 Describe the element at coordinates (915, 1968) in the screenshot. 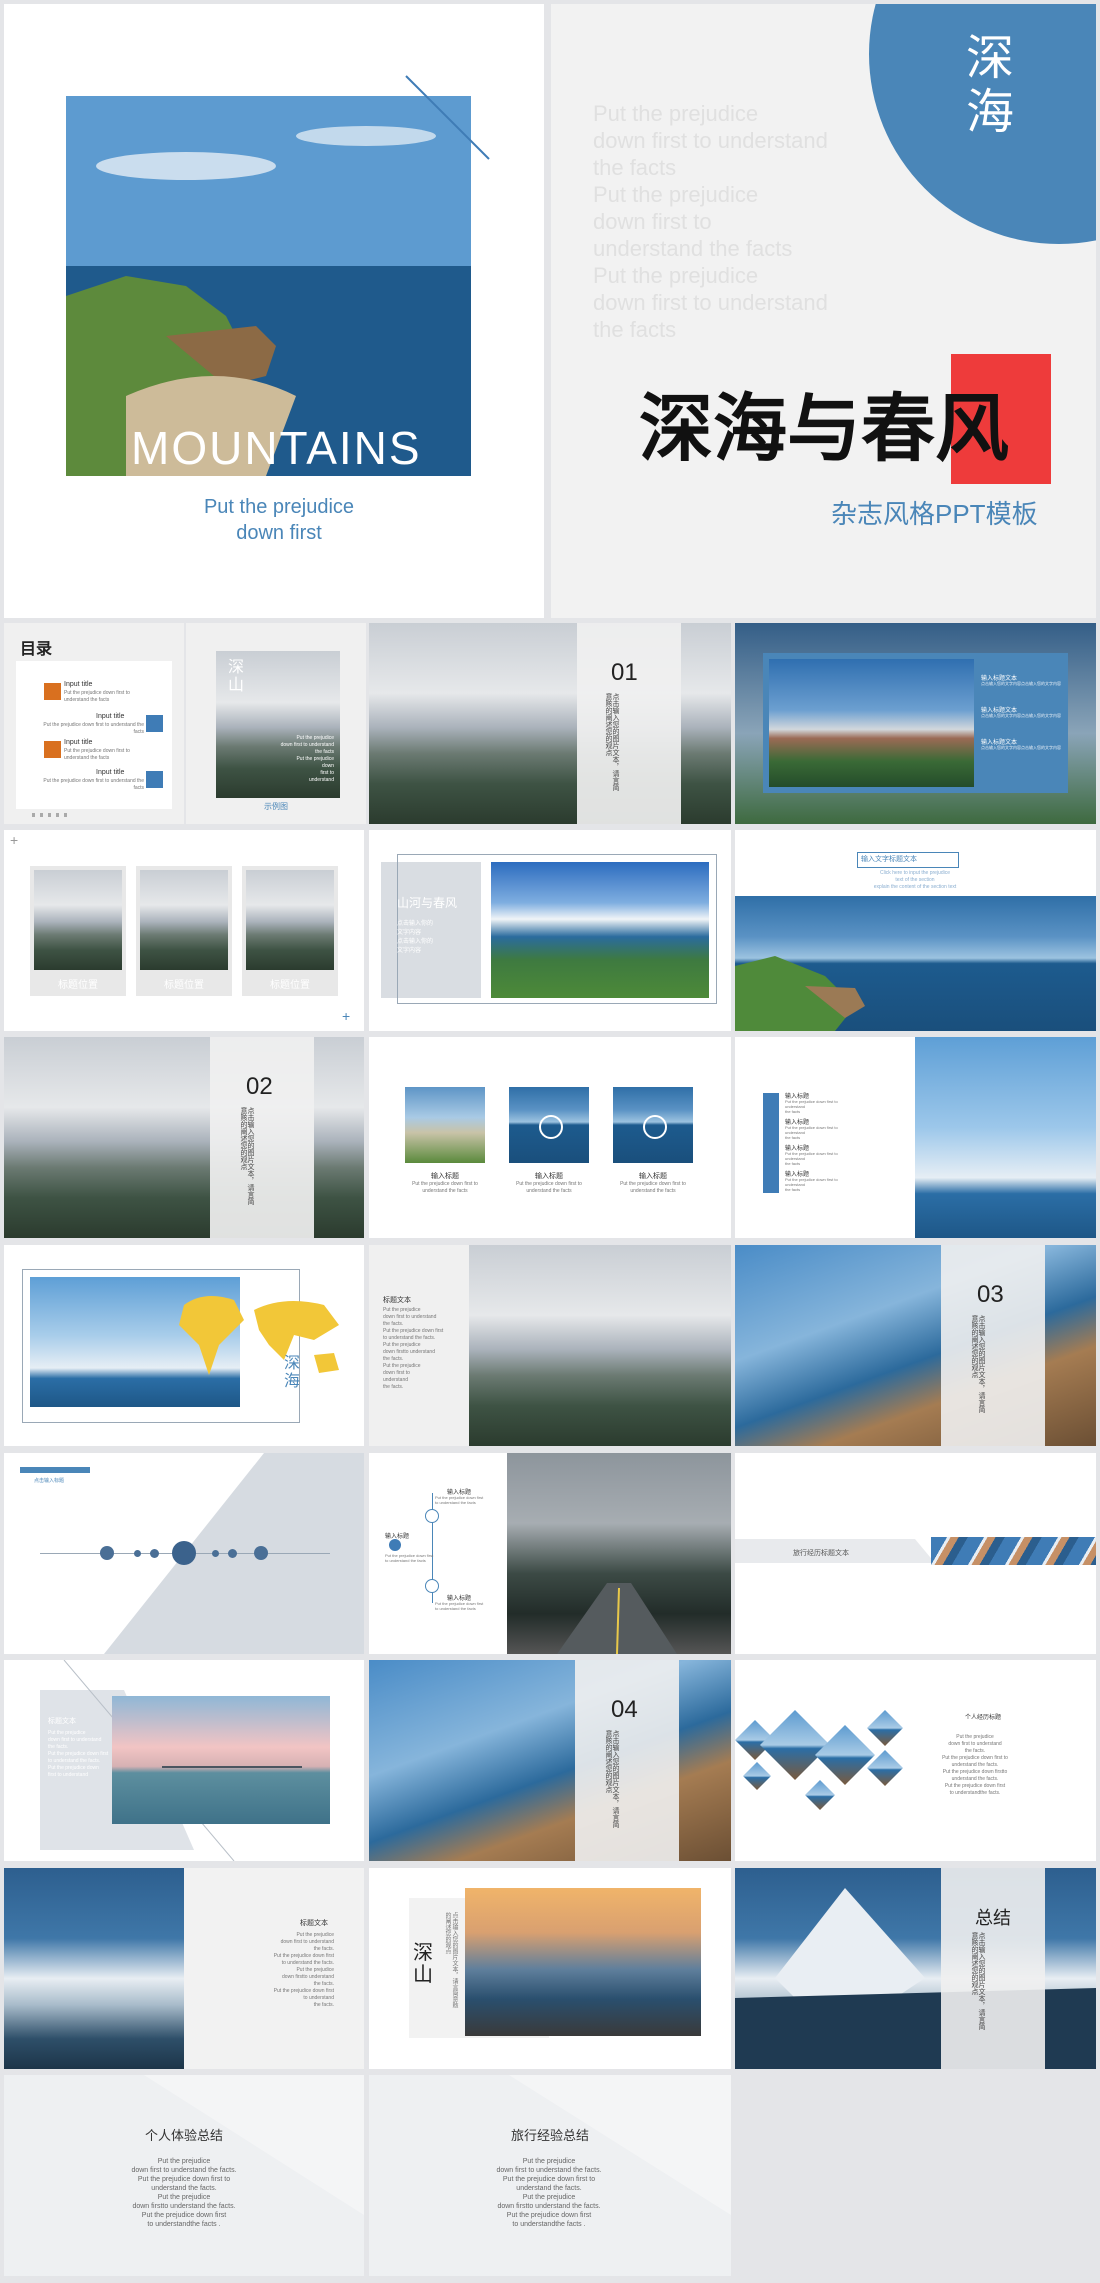

I see `slide-summary: 总结 点击输入您的图片文本，请言简意赅的阐述您的观点` at that location.